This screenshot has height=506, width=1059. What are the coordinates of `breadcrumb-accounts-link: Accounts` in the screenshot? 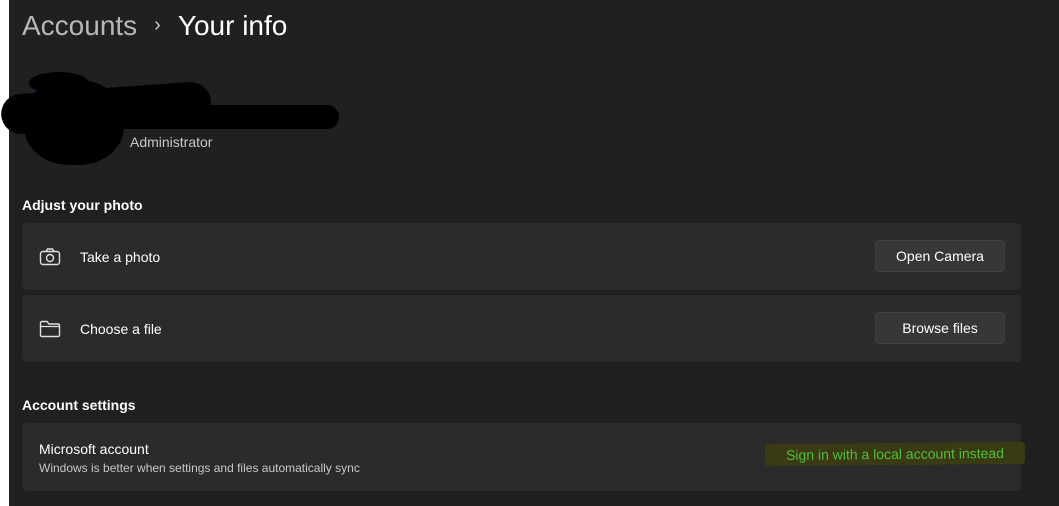 It's located at (79, 26).